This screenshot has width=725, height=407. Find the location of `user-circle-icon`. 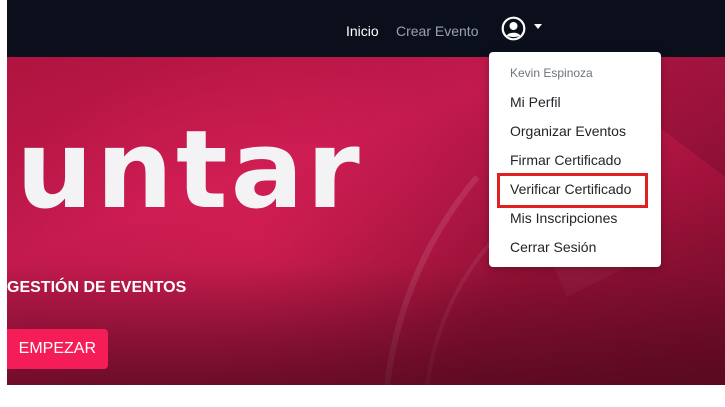

user-circle-icon is located at coordinates (513, 28).